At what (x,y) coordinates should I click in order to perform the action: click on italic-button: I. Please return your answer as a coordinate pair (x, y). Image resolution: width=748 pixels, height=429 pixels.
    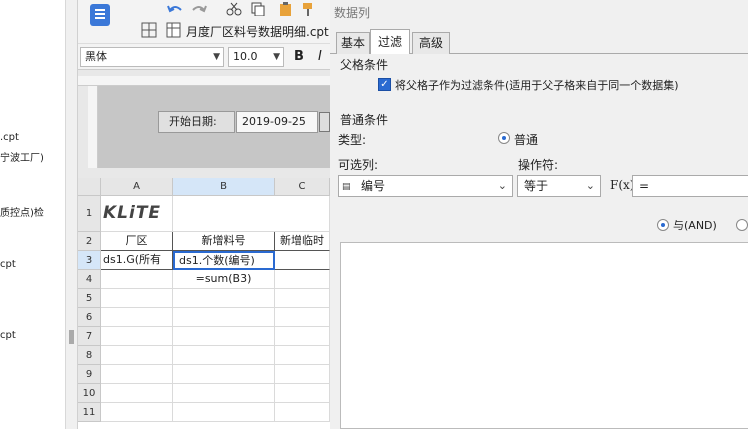
    Looking at the image, I should click on (320, 56).